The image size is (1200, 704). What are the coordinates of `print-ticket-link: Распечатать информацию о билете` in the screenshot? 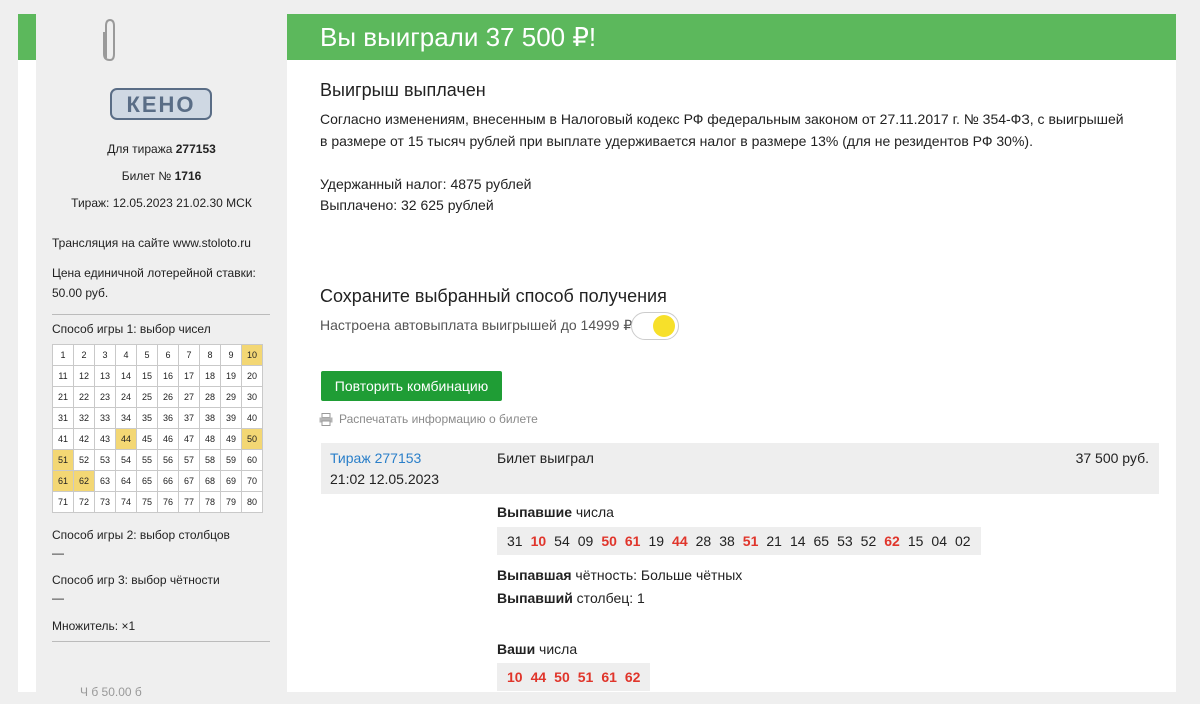 It's located at (428, 419).